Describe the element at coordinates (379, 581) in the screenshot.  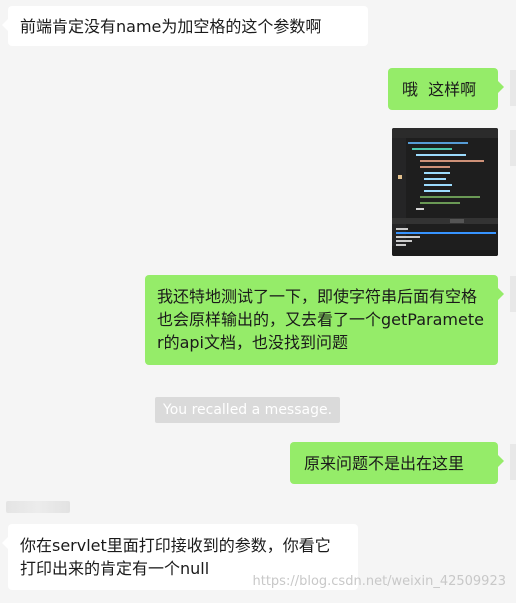
I see `watermark: https://blog.csdn.net/weixin_42509923` at that location.